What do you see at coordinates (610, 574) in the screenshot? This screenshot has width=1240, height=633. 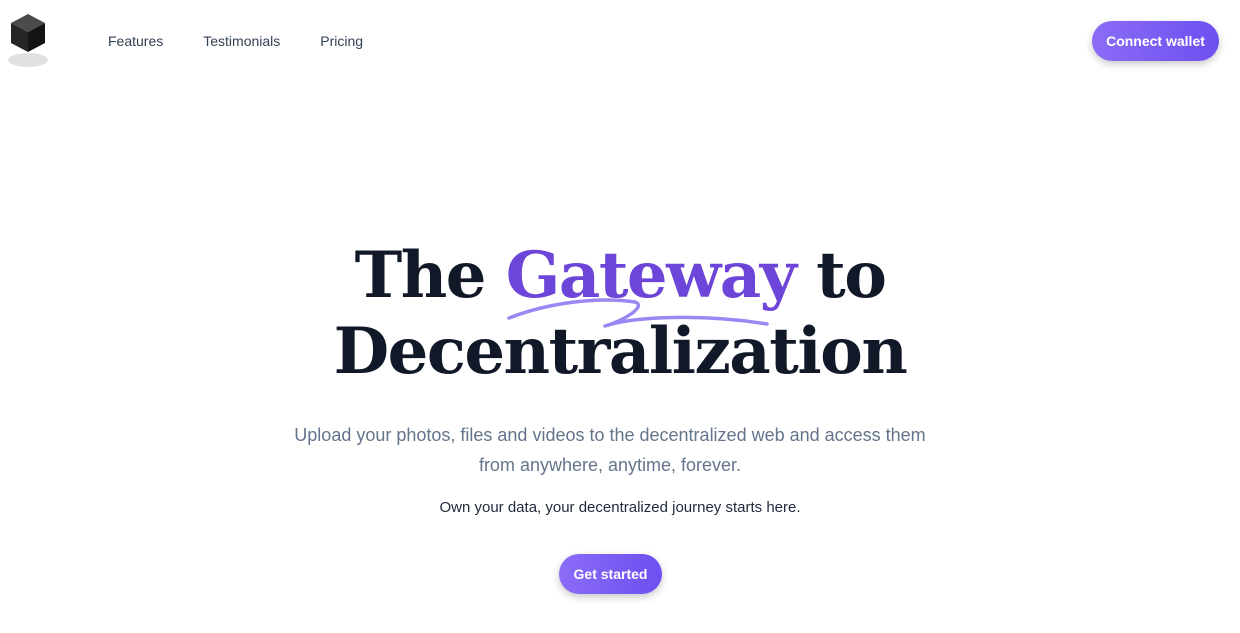 I see `get-started-button: Get started` at bounding box center [610, 574].